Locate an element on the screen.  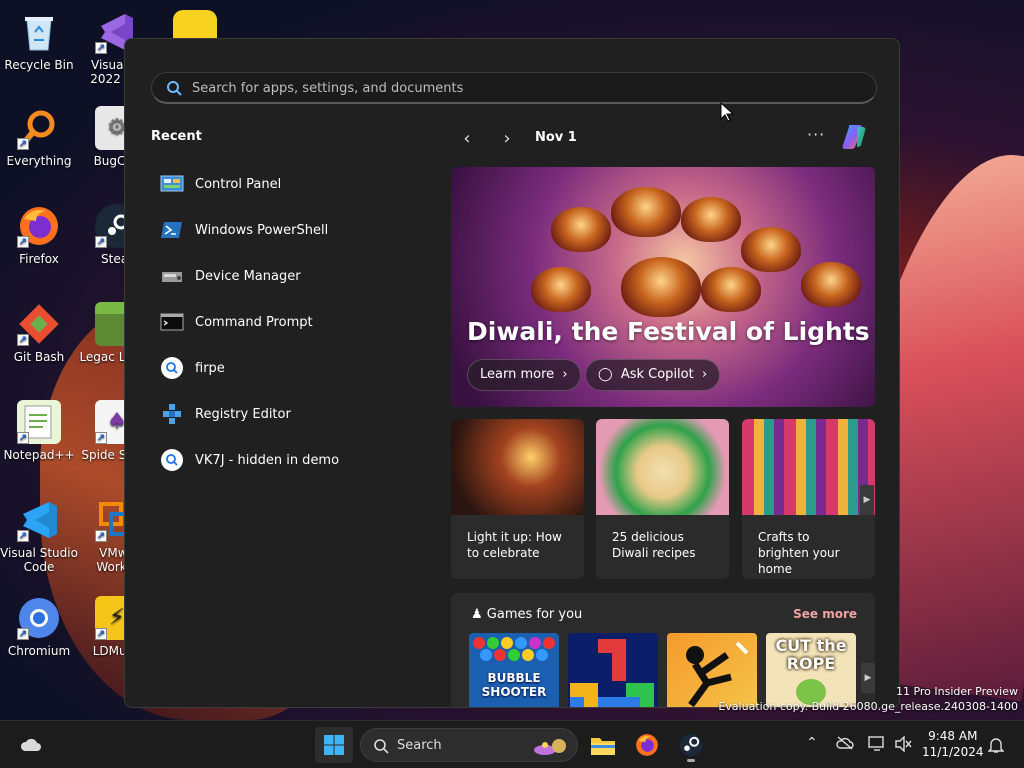
onedrive-offline-icon is located at coordinates (845, 743).